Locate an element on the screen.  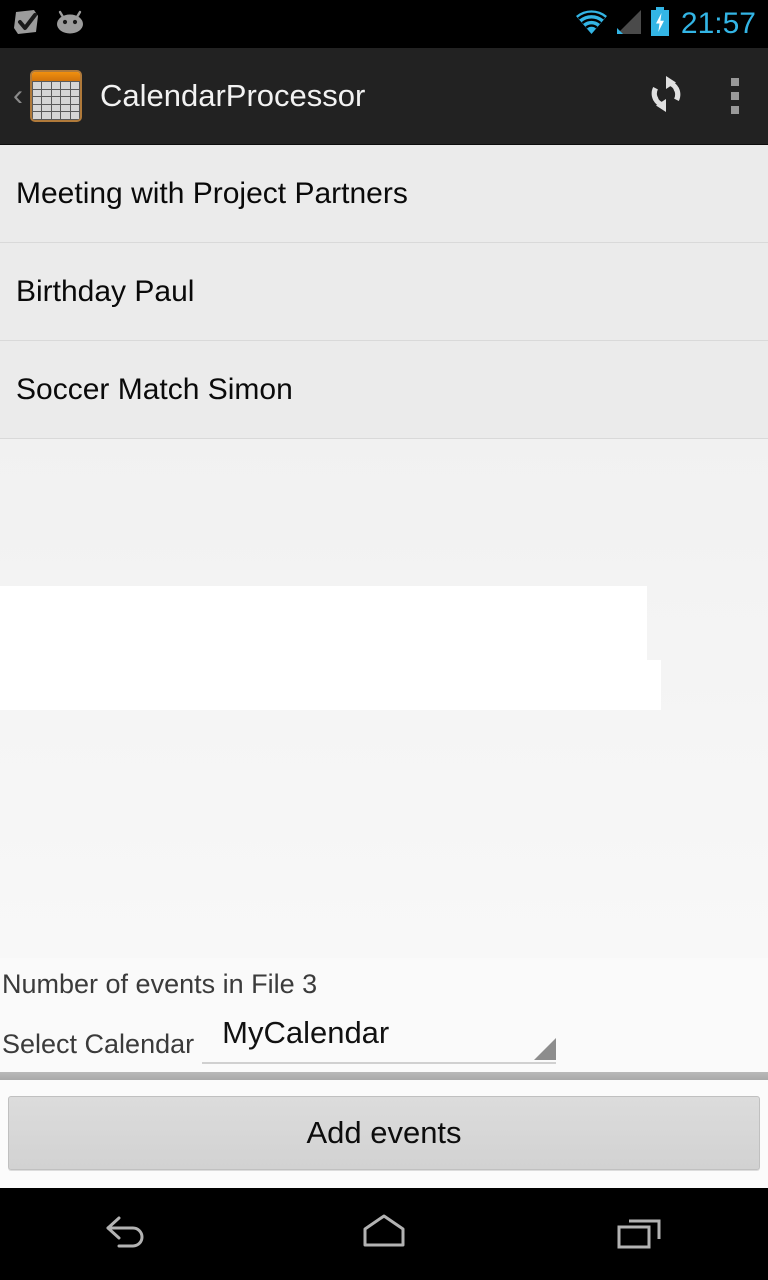
refresh-icon is located at coordinates (666, 96).